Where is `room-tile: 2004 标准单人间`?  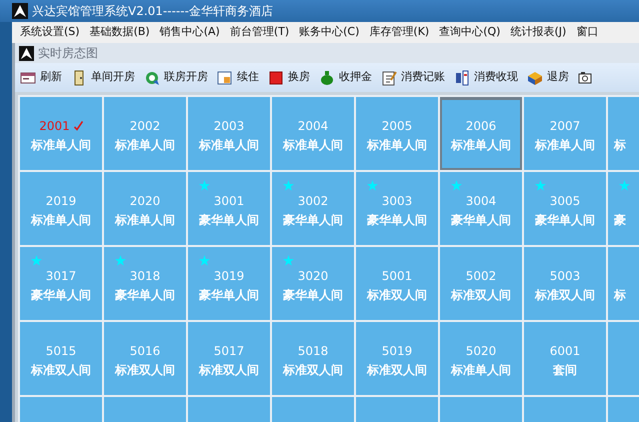
room-tile: 2004 标准单人间 is located at coordinates (313, 133).